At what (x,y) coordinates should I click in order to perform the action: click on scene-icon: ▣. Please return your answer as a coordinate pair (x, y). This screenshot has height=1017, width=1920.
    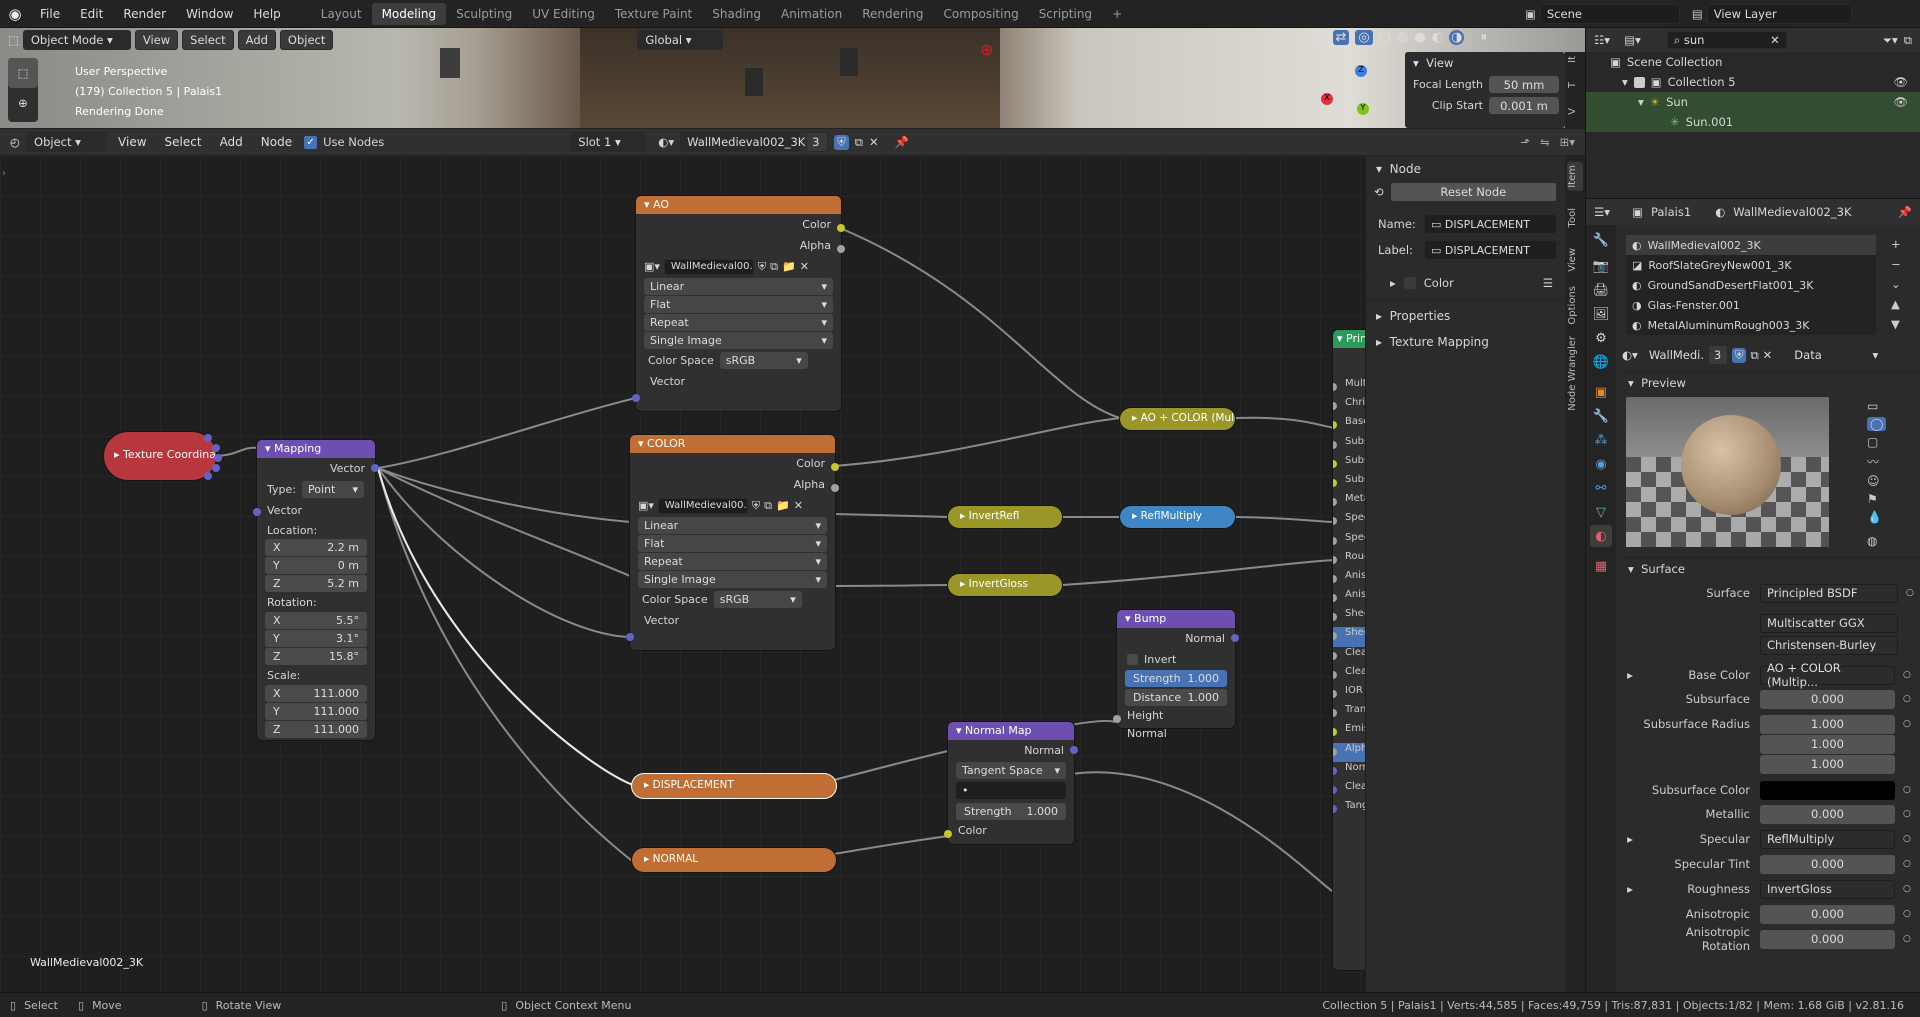
    Looking at the image, I should click on (1530, 14).